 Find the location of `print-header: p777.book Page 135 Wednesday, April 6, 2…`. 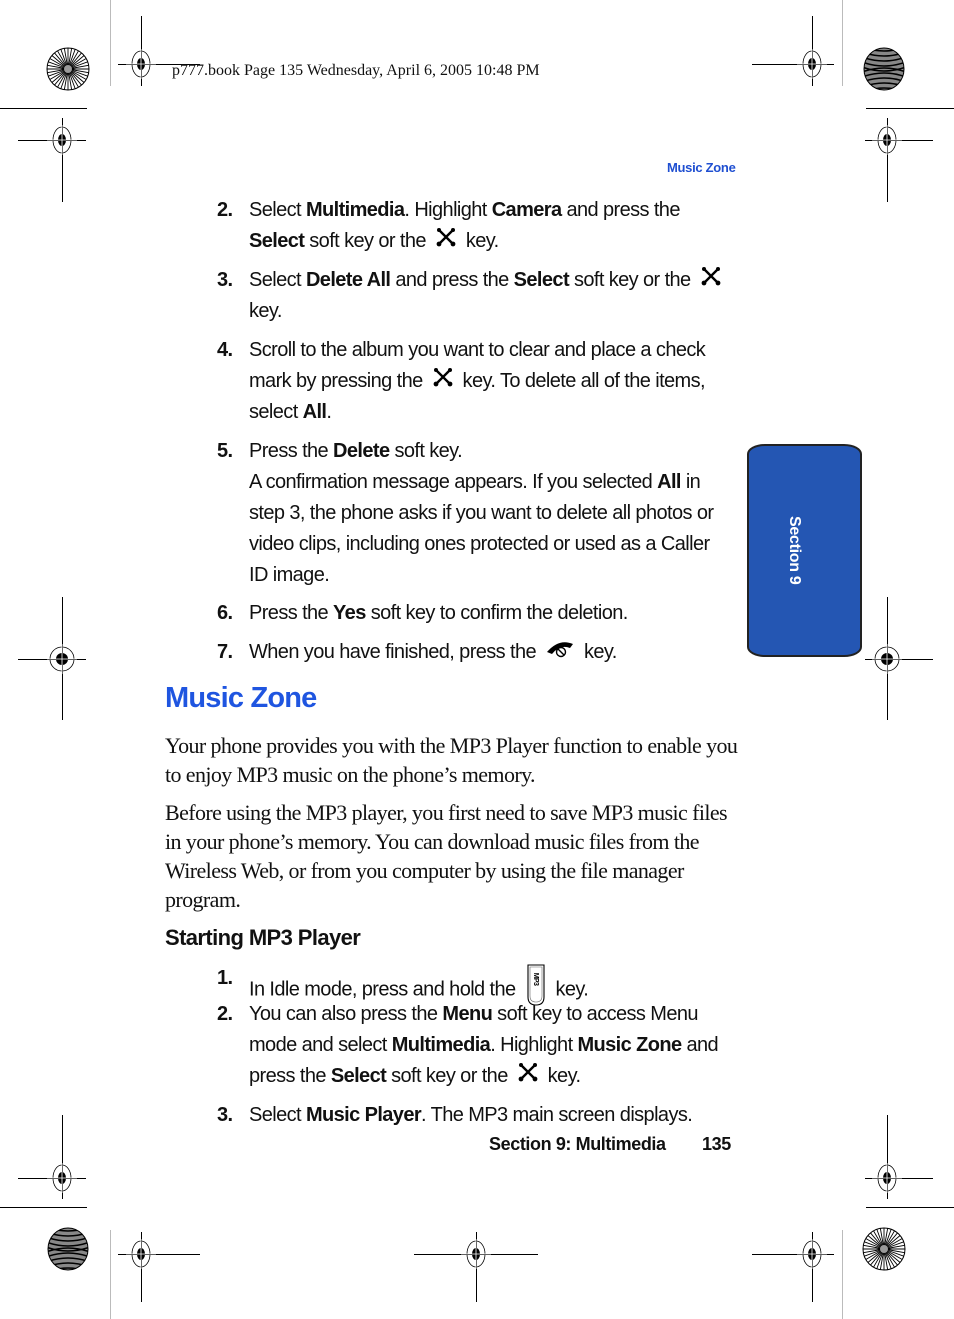

print-header: p777.book Page 135 Wednesday, April 6, 2… is located at coordinates (356, 70).